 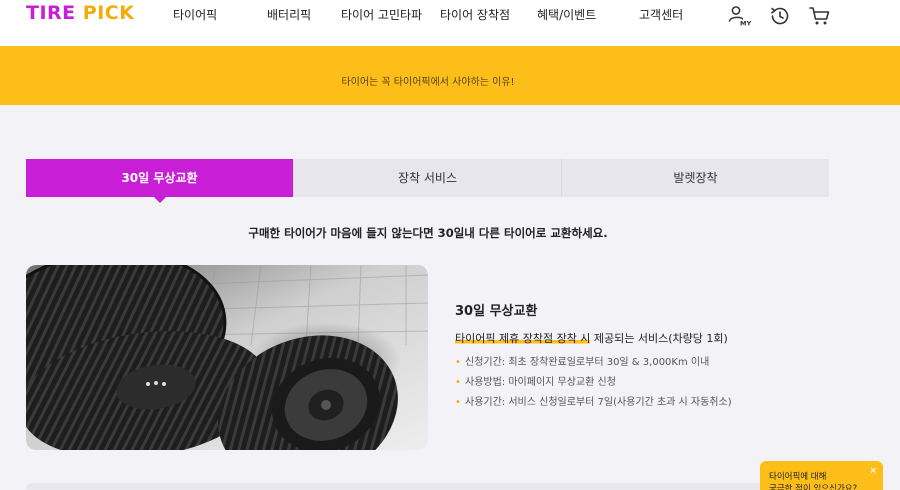 I want to click on user-my-icon: MY, so click(x=739, y=16).